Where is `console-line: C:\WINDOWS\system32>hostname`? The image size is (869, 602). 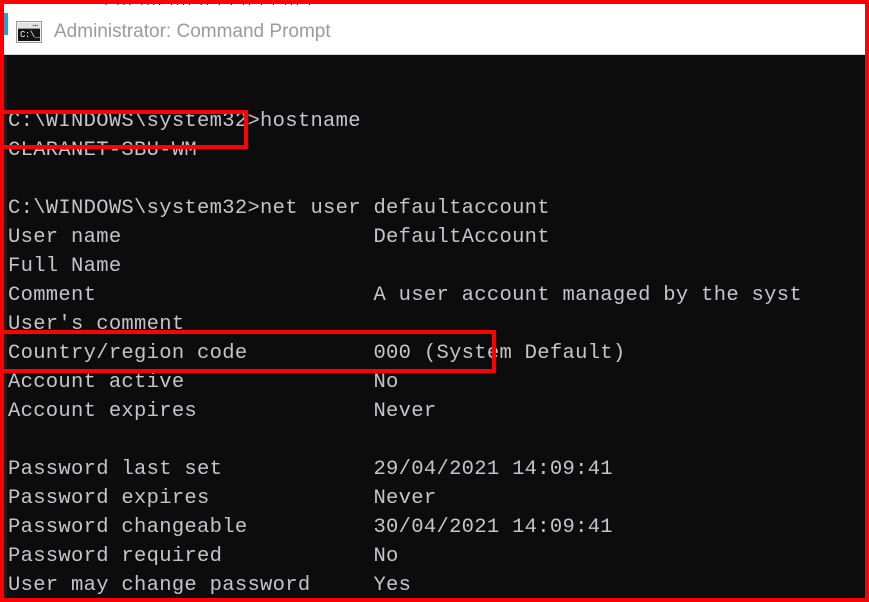 console-line: C:\WINDOWS\system32>hostname is located at coordinates (184, 121).